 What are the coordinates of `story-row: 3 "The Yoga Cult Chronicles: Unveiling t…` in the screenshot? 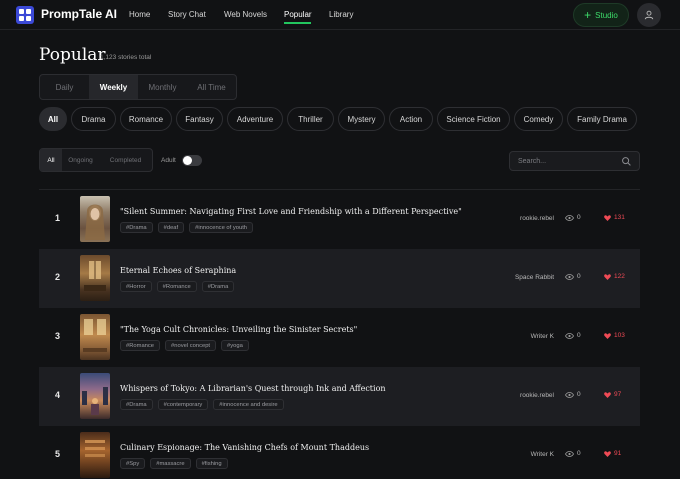 It's located at (339, 337).